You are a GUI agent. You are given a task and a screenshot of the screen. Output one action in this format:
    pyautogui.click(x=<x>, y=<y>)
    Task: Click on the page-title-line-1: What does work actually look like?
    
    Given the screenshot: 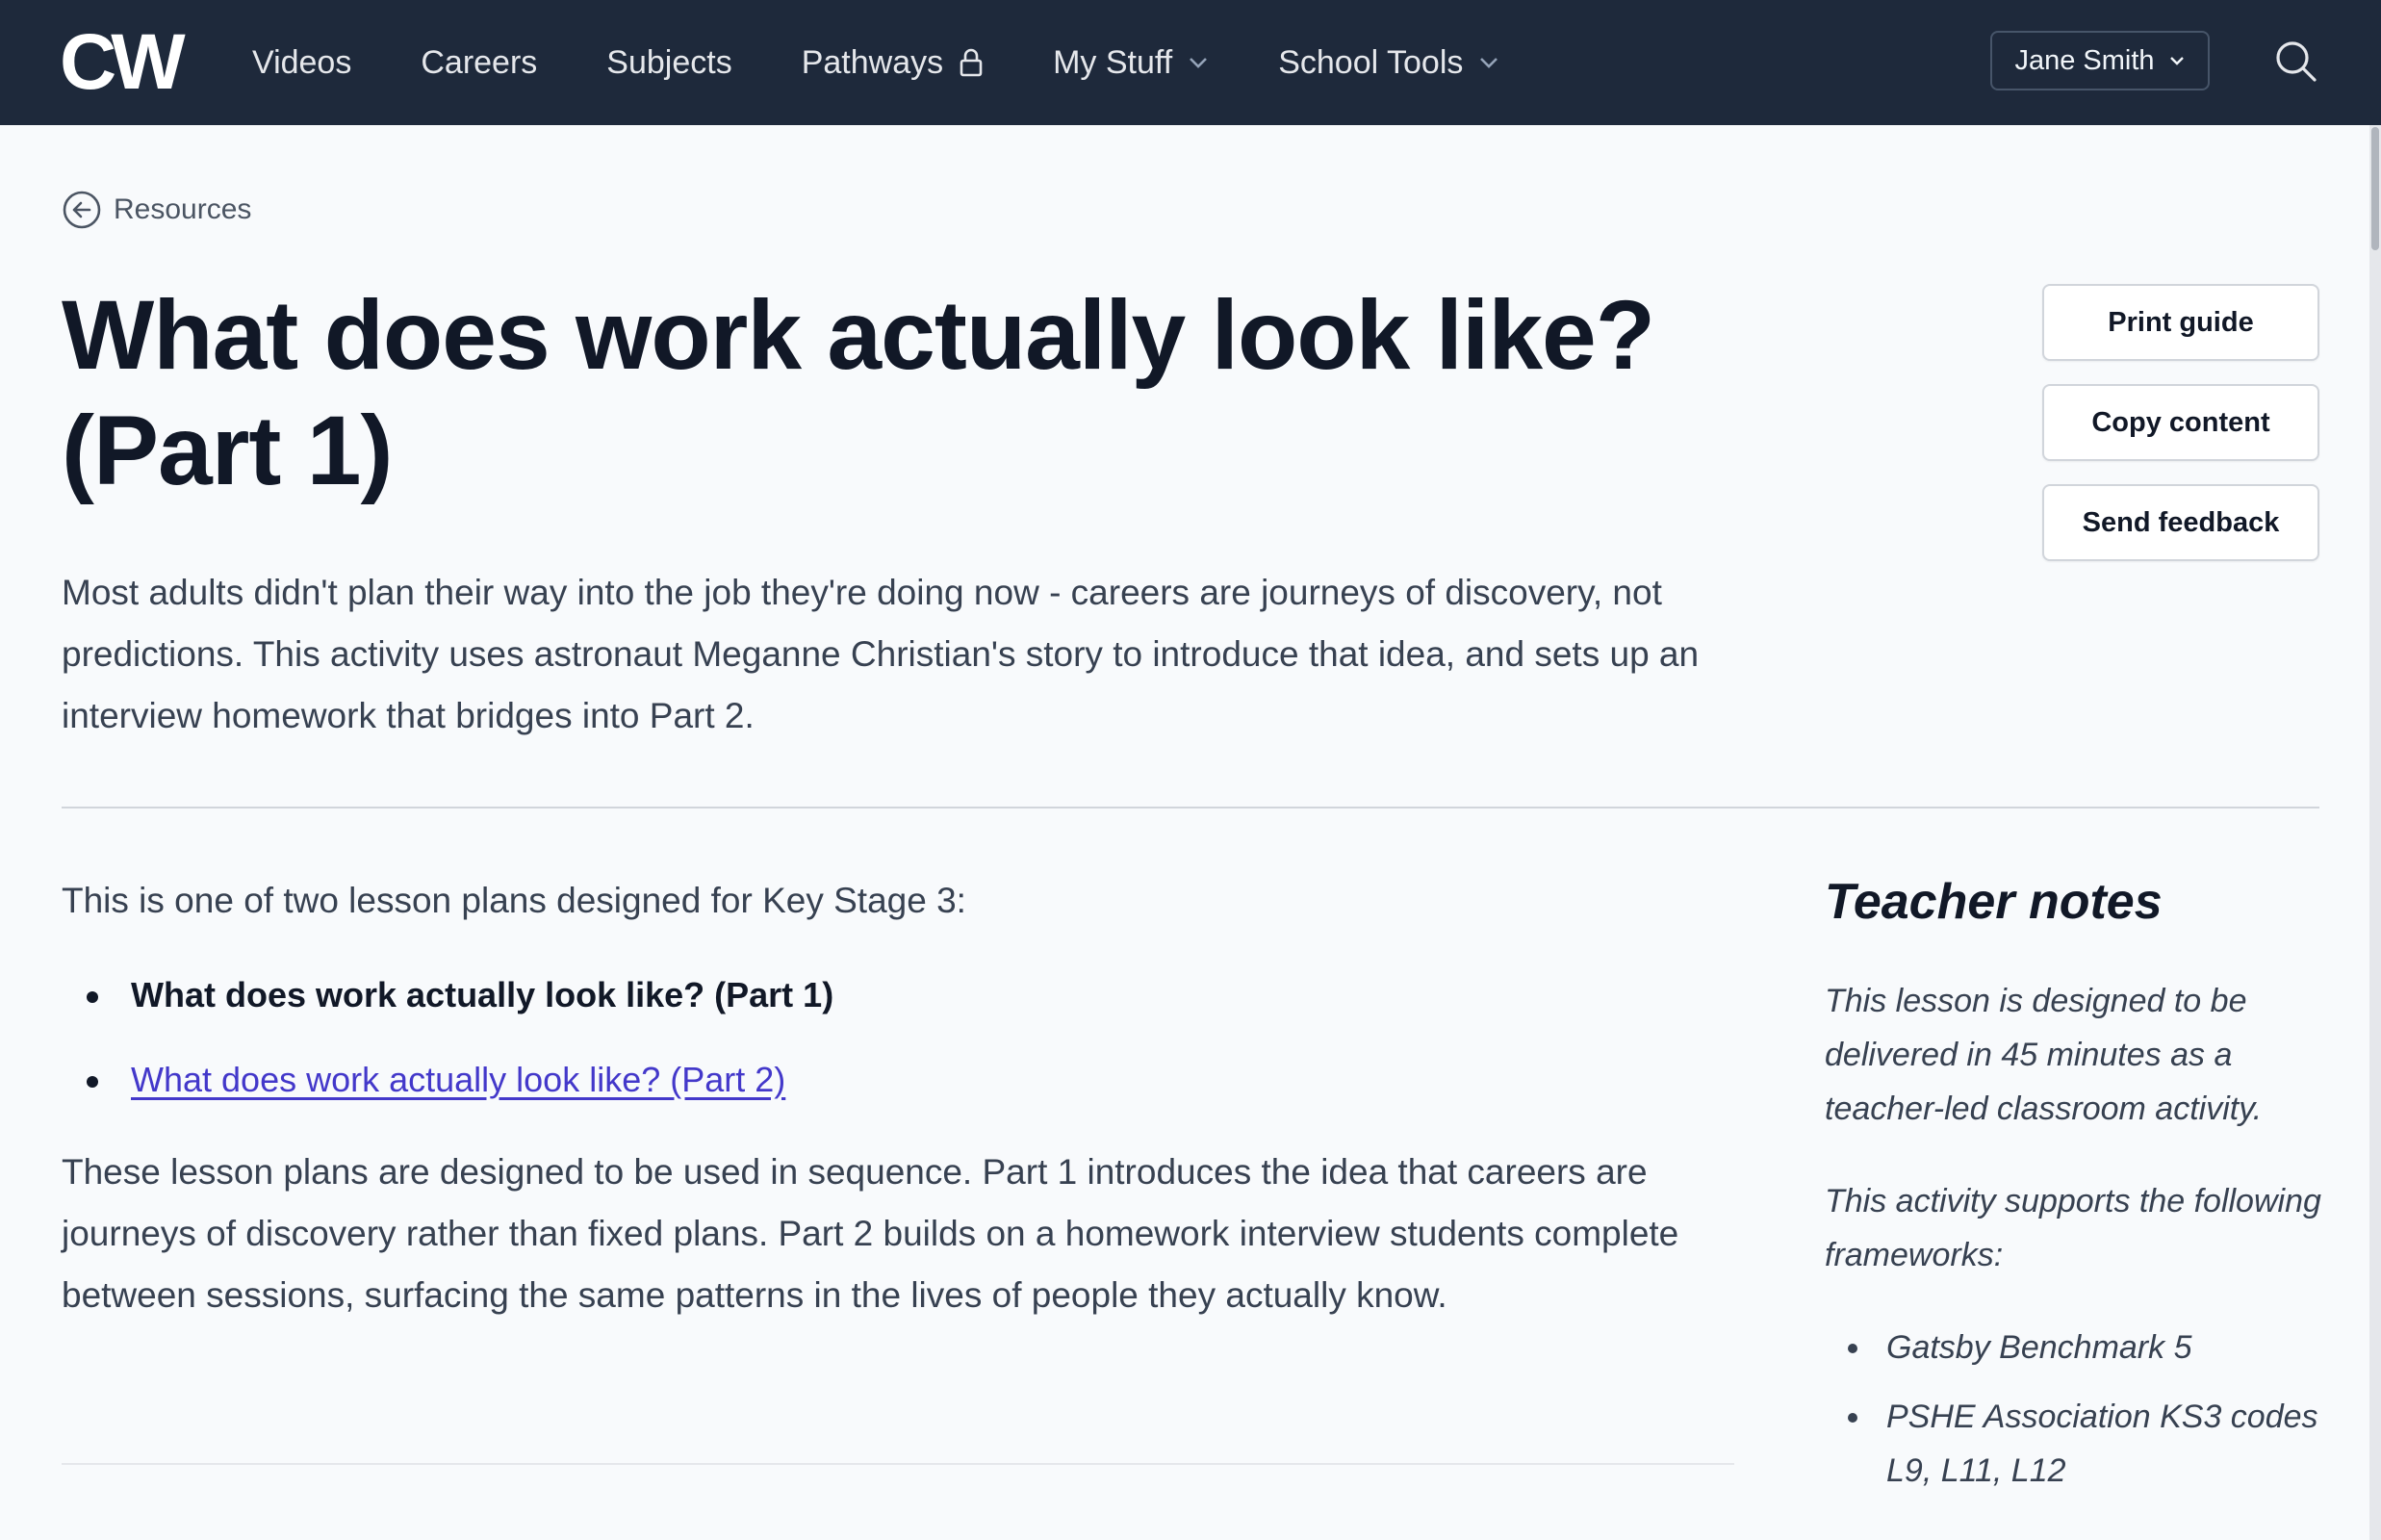 What is the action you would take?
    pyautogui.click(x=859, y=335)
    